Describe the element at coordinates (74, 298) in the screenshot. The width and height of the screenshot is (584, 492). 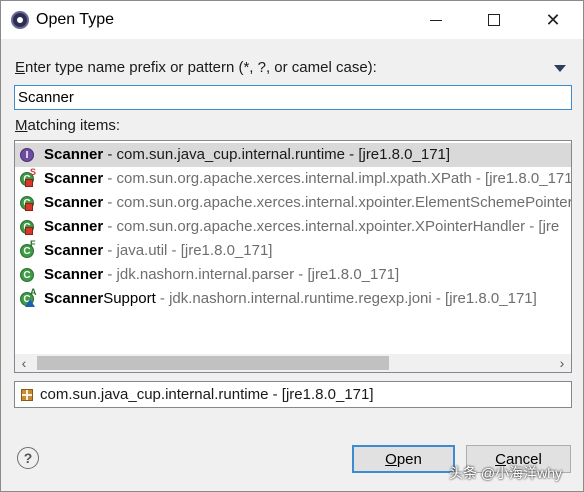
I see `type-name-match: Scanner` at that location.